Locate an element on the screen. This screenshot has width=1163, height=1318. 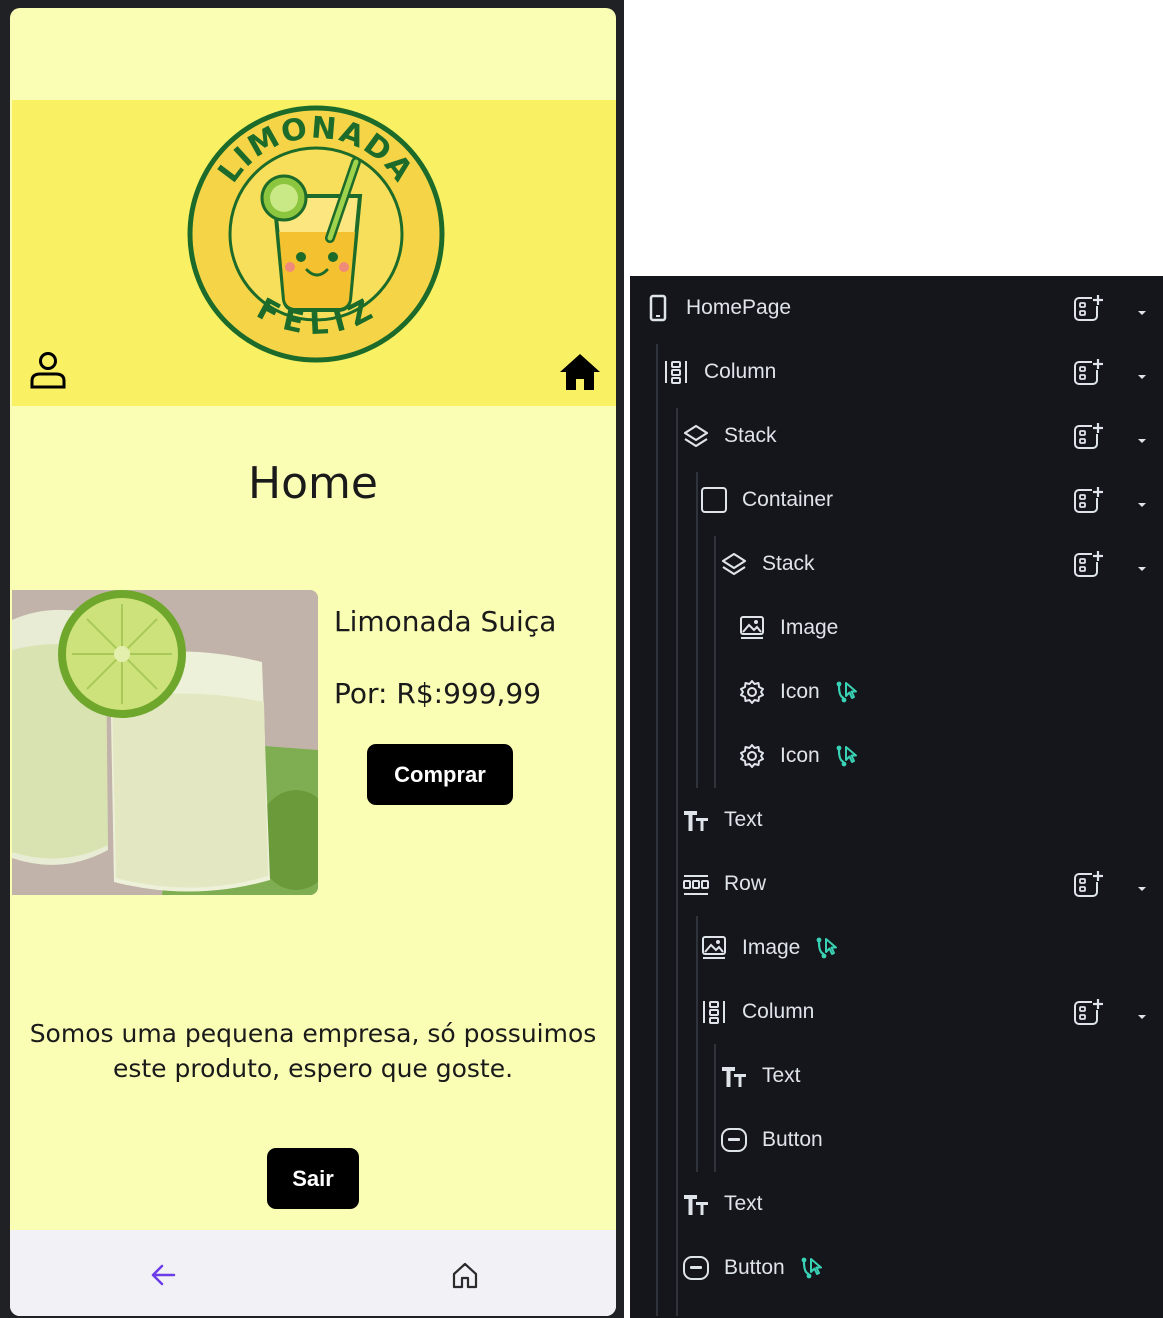
tree-node-homepage: HomePage is located at coordinates (717, 308).